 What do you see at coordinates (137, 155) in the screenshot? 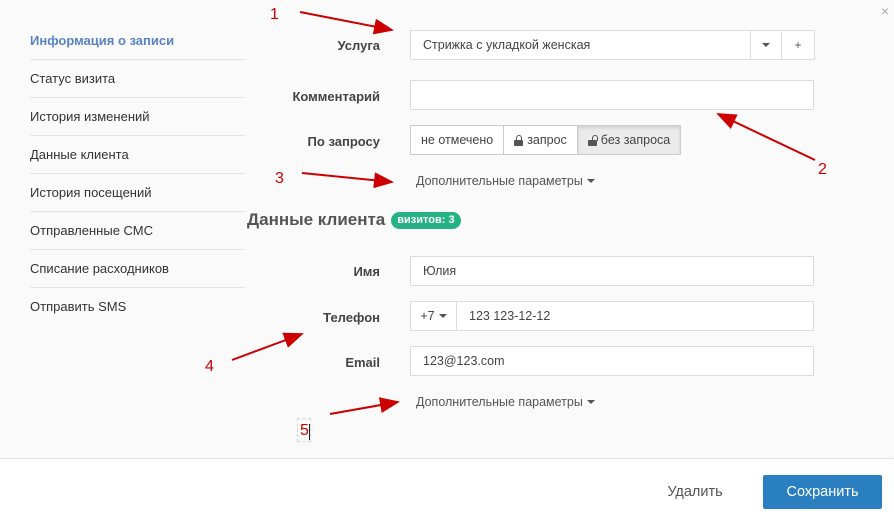
I see `sidebar-item-client-data: Данные клиента` at bounding box center [137, 155].